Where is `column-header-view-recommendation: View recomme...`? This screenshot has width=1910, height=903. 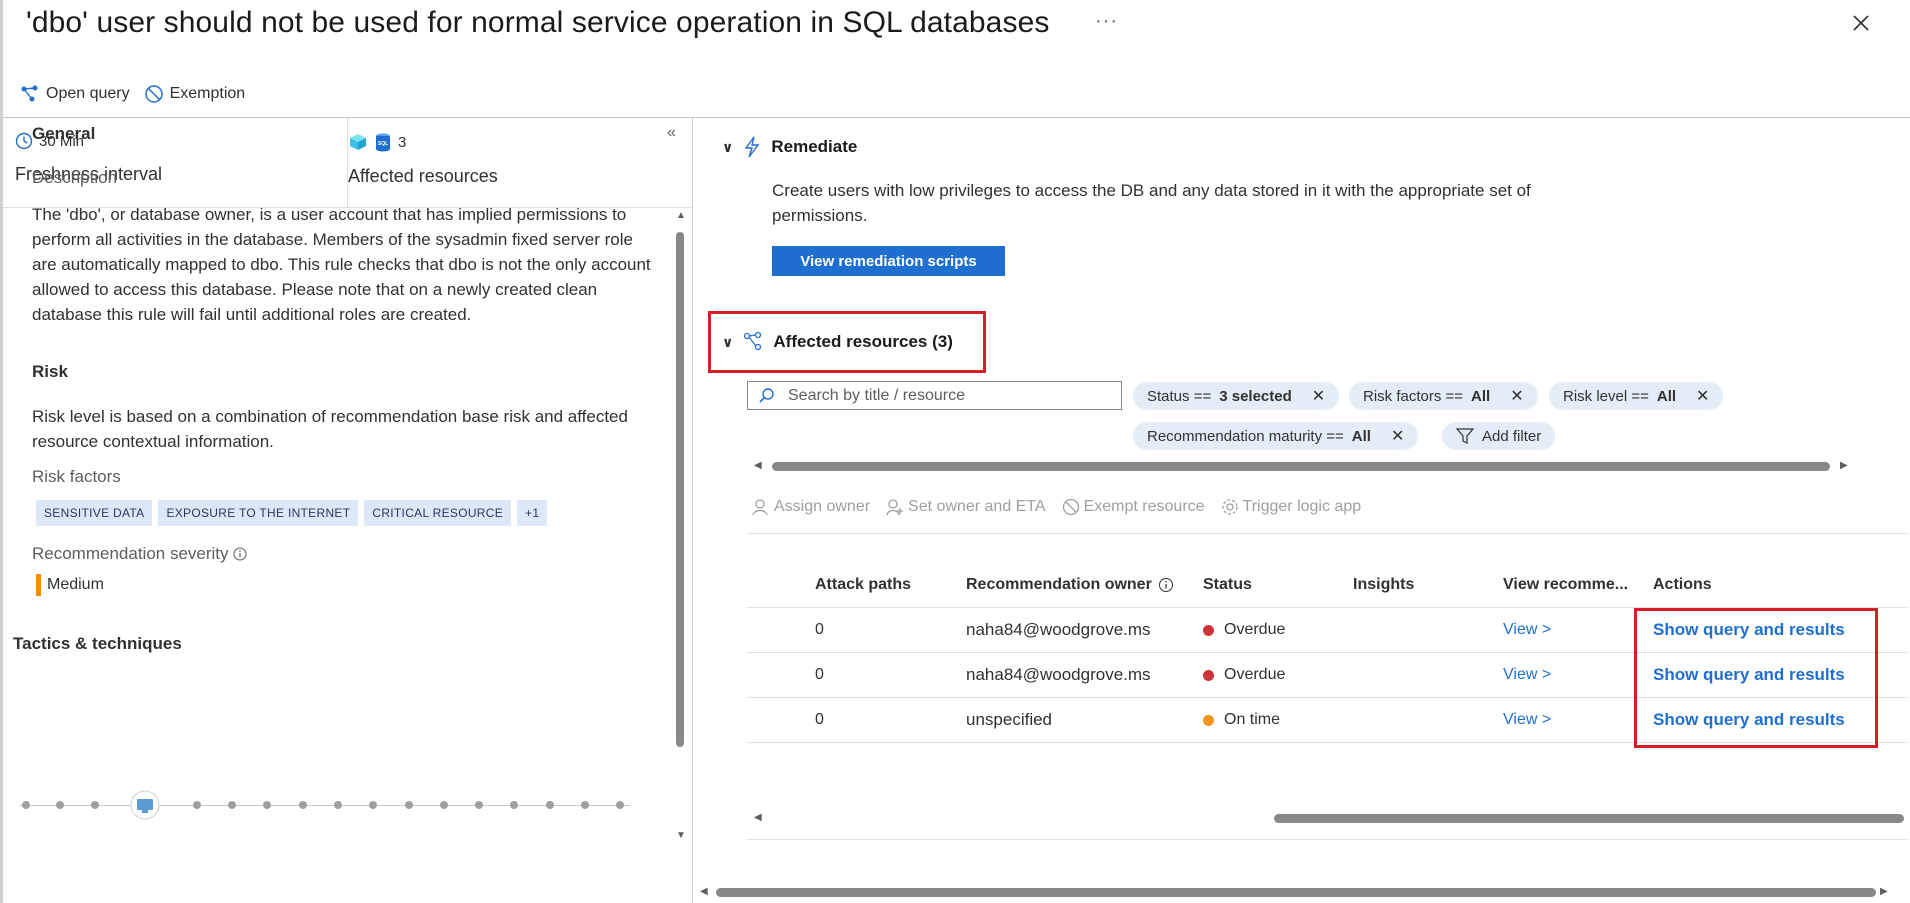 column-header-view-recommendation: View recomme... is located at coordinates (1565, 585).